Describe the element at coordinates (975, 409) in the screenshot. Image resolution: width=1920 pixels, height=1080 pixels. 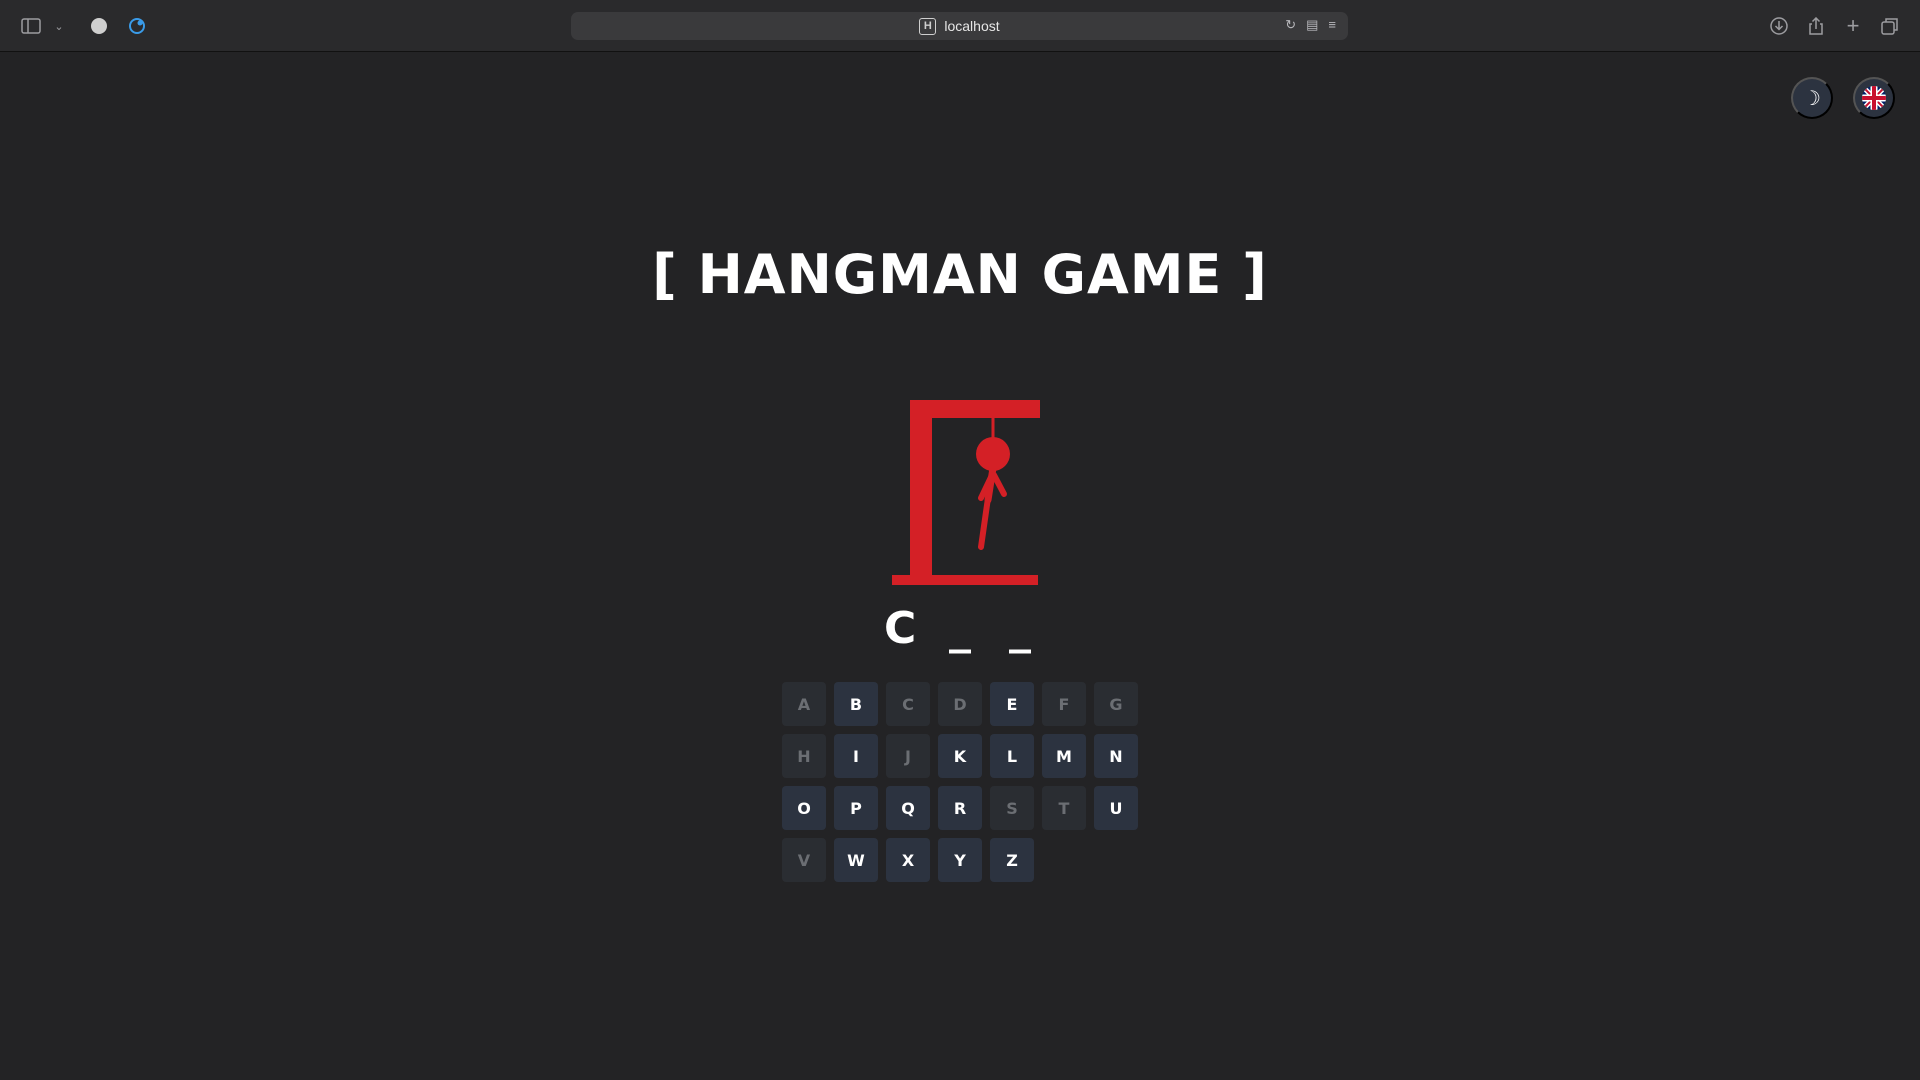
I see `gallows-beam` at that location.